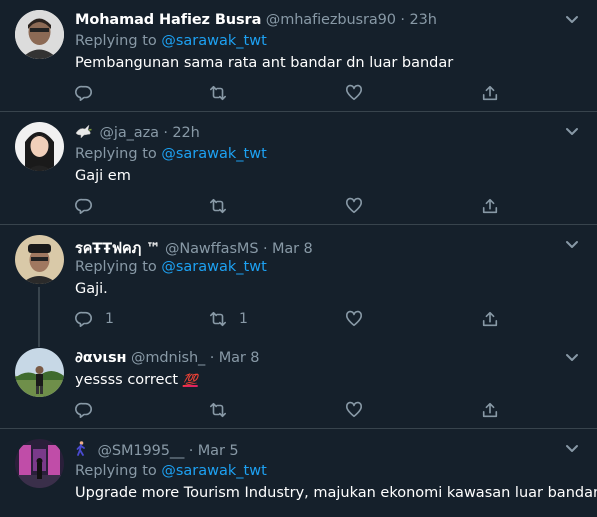 This screenshot has height=517, width=597. What do you see at coordinates (141, 451) in the screenshot?
I see `user-handle: @SM1995__` at bounding box center [141, 451].